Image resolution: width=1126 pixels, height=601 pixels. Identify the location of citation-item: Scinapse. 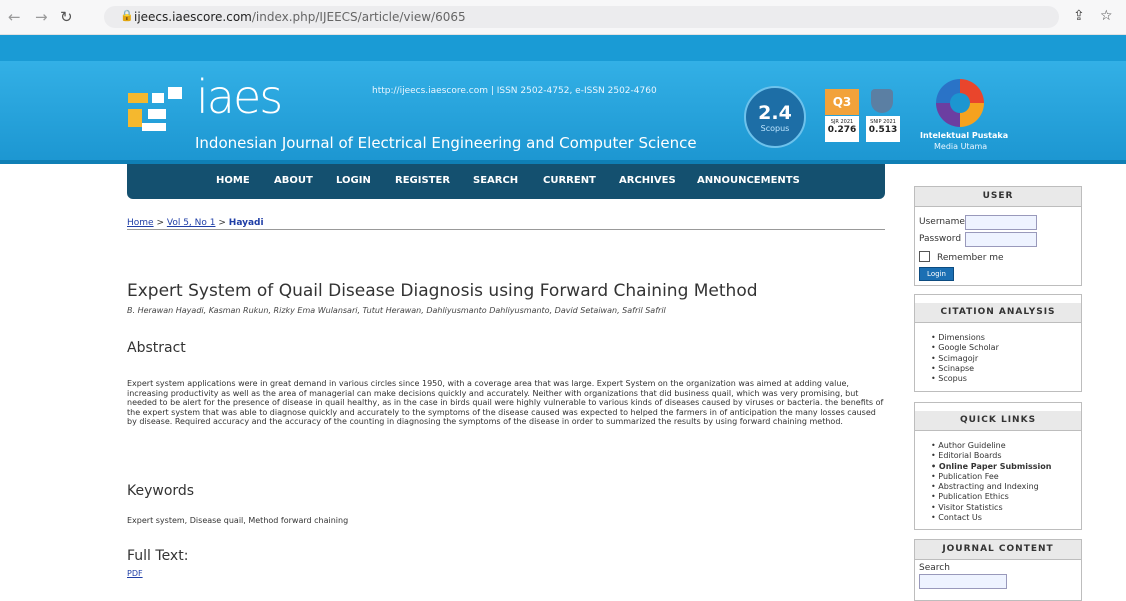
(965, 369).